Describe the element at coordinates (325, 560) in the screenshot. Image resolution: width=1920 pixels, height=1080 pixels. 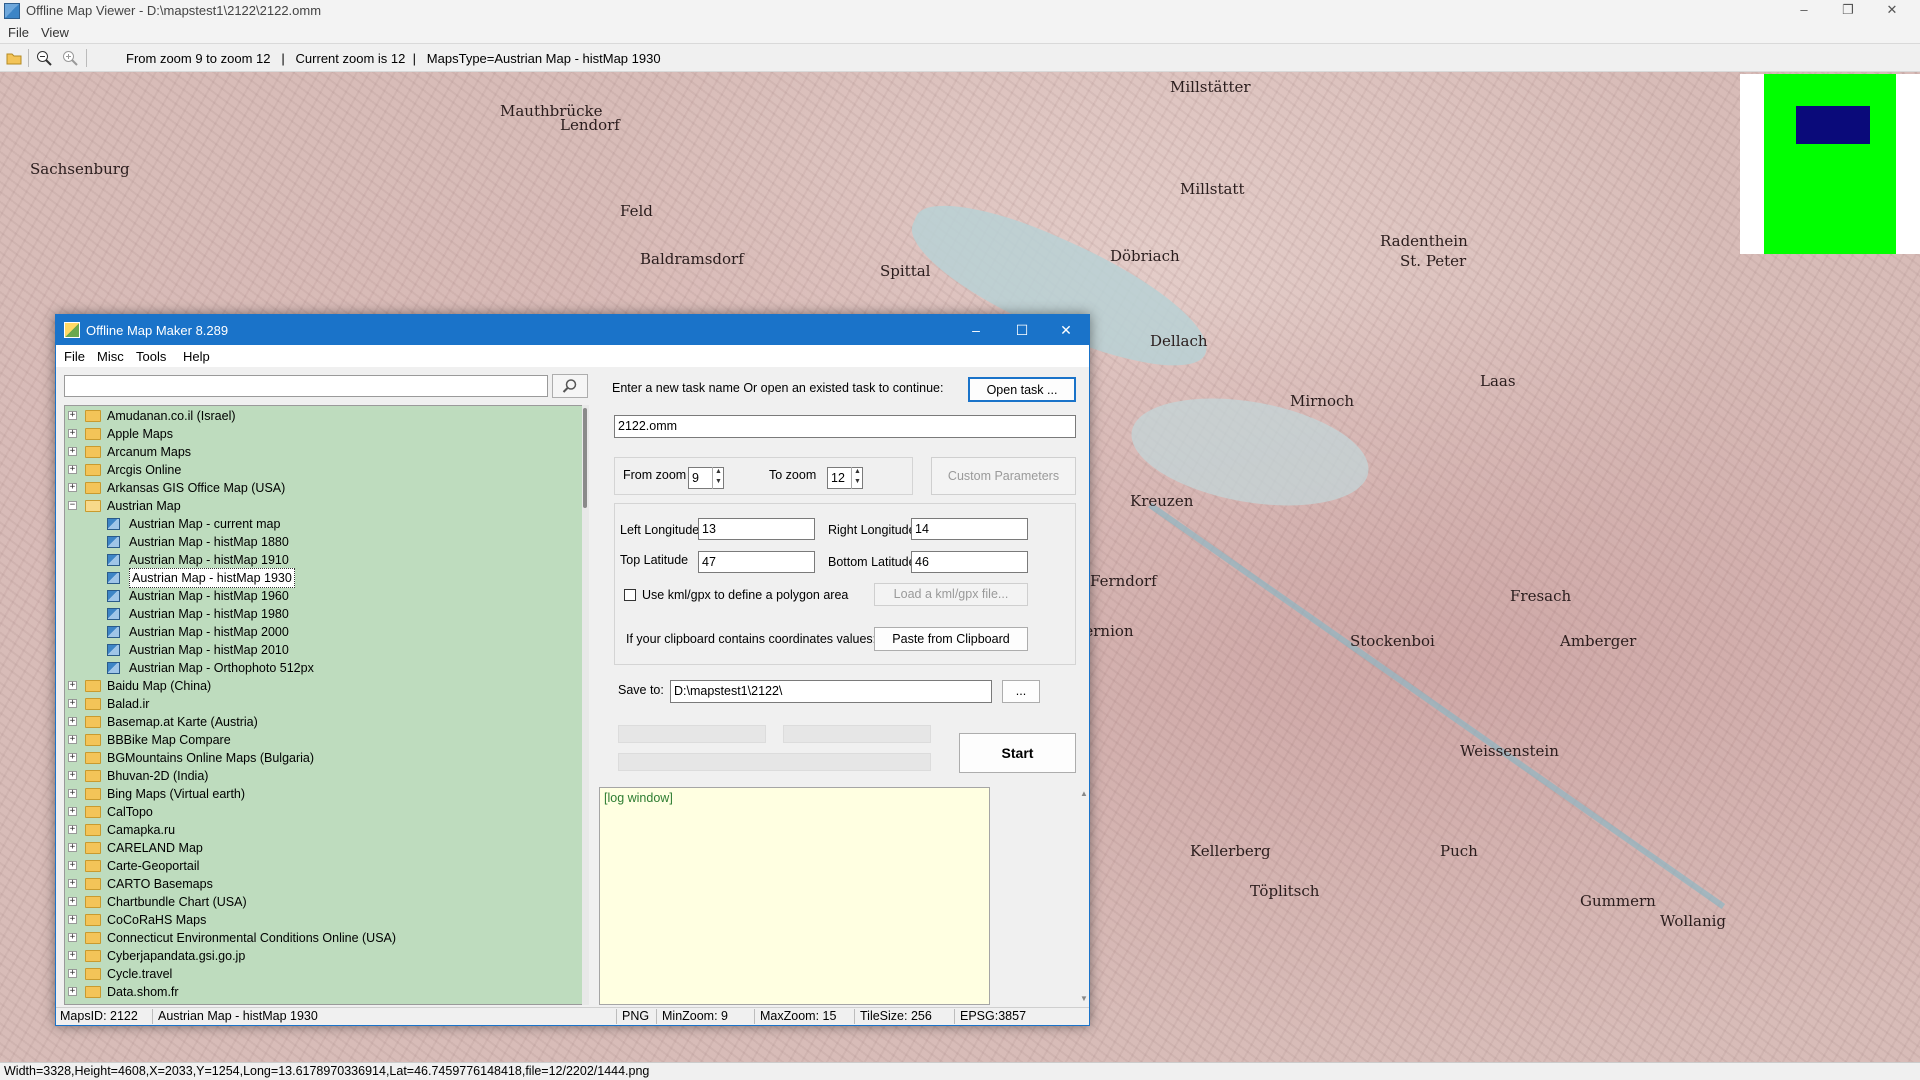
I see `tree-map-item: Austrian Map - histMap 1910` at that location.